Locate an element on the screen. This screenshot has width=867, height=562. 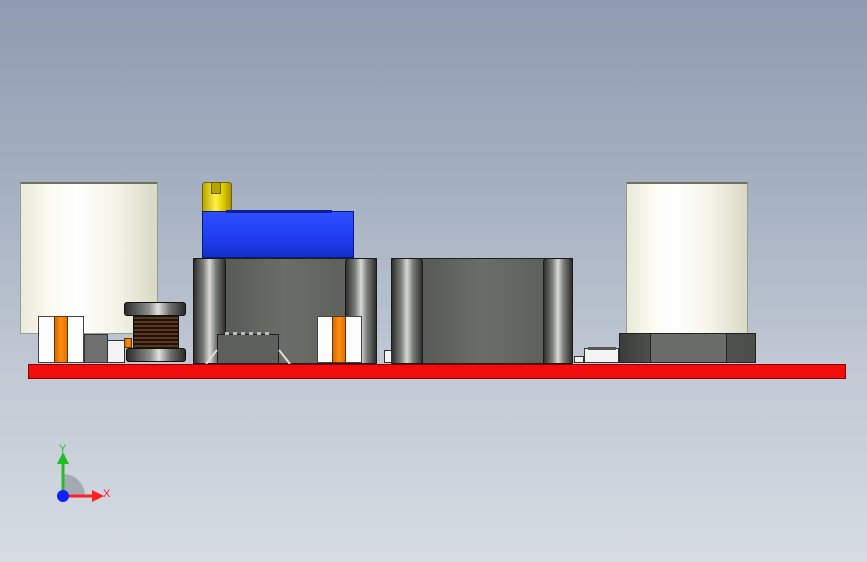
small-smd-left is located at coordinates (116, 351).